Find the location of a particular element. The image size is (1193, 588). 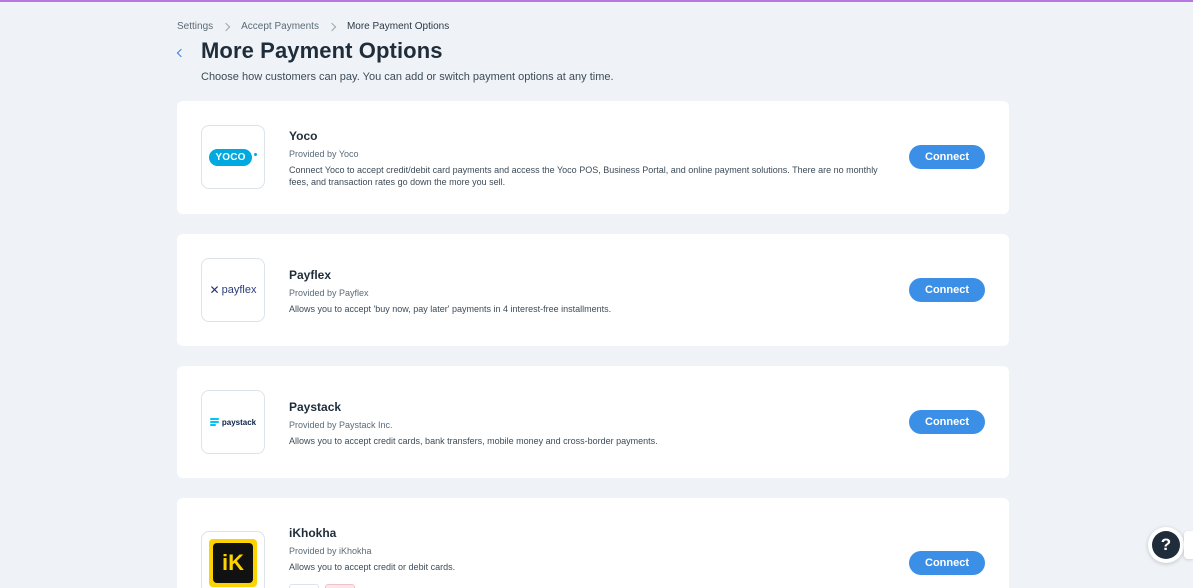

connect-button-ikhokha: Connect is located at coordinates (947, 563).